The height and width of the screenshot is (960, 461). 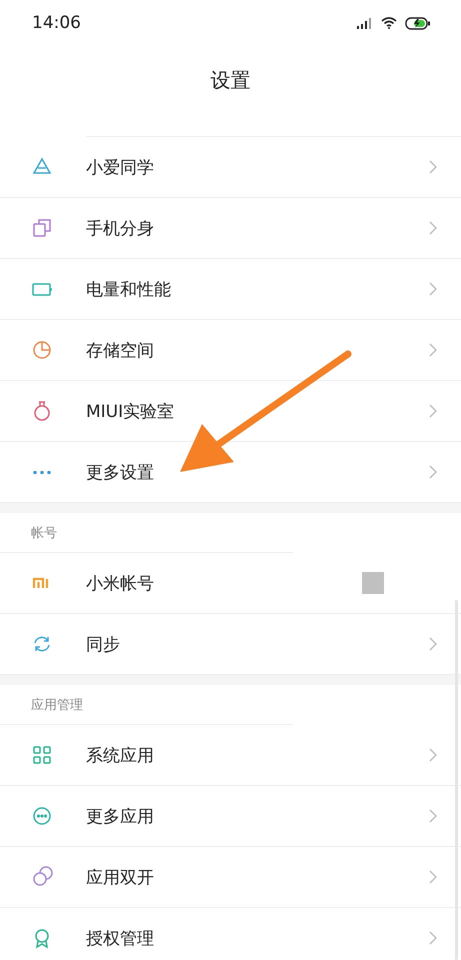 What do you see at coordinates (120, 229) in the screenshot?
I see `item-label: 手机分身` at bounding box center [120, 229].